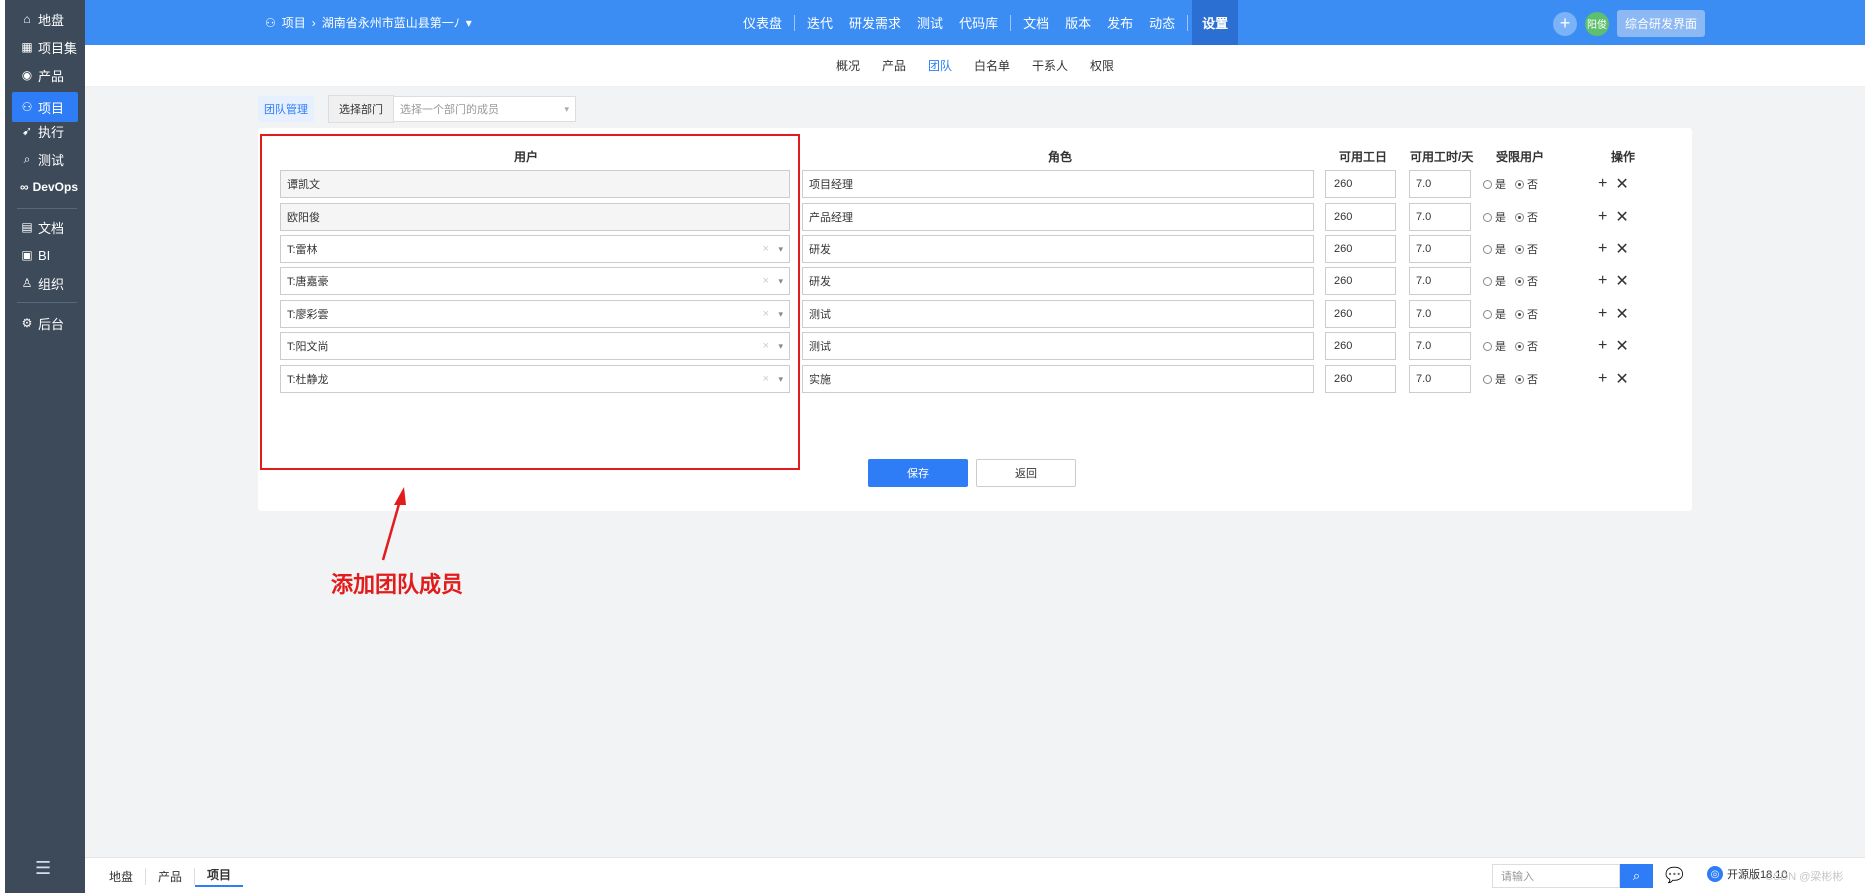 Image resolution: width=1865 pixels, height=893 pixels. What do you see at coordinates (848, 65) in the screenshot?
I see `tab-overview: 概况` at bounding box center [848, 65].